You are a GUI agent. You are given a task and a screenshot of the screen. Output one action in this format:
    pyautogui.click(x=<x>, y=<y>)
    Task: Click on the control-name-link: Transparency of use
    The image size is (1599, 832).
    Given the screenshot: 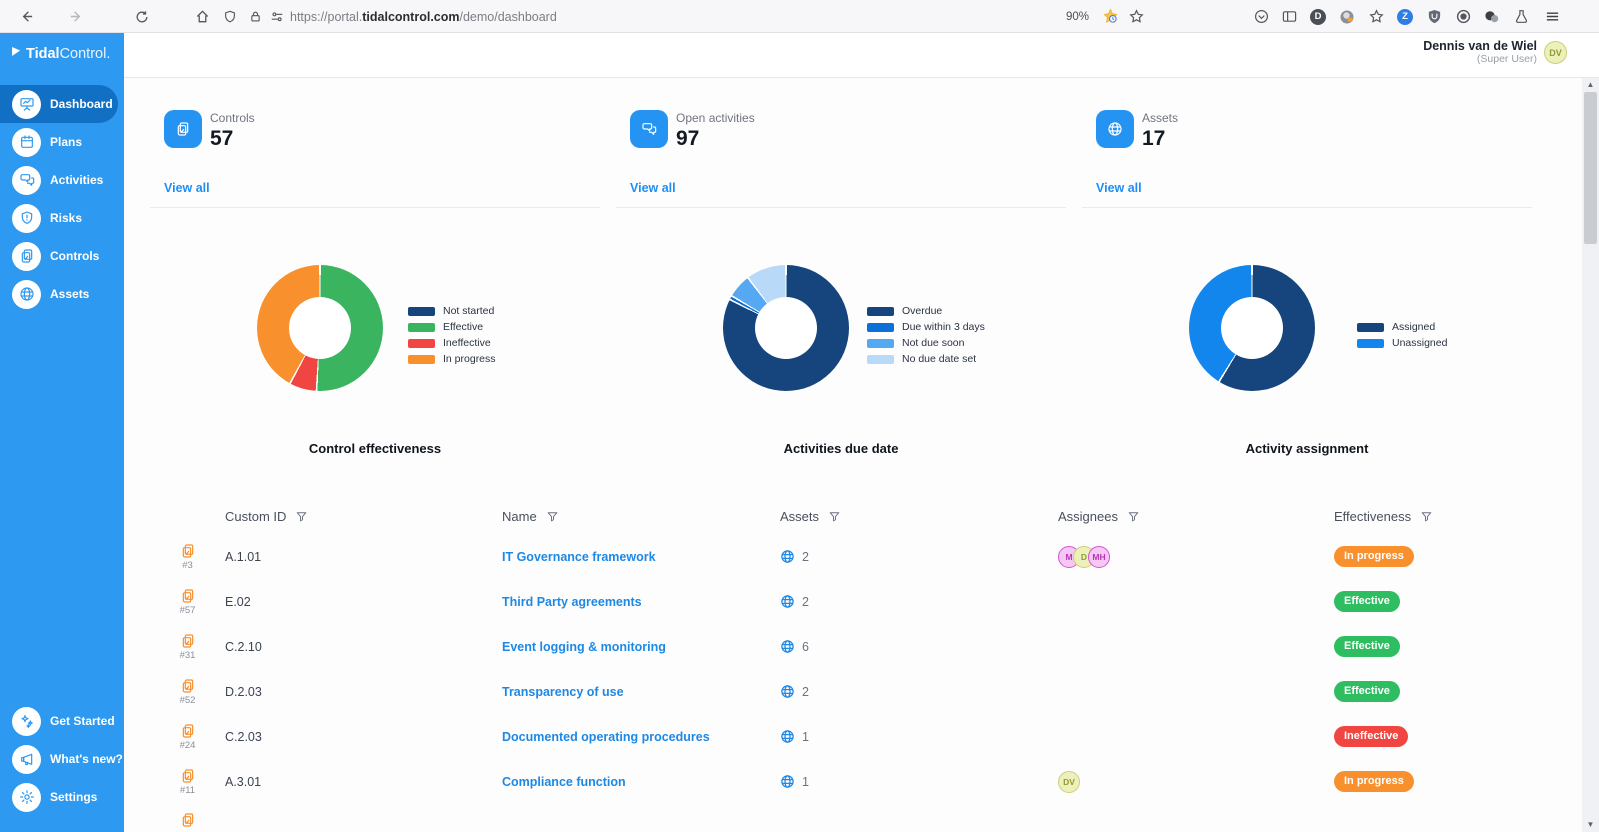 What is the action you would take?
    pyautogui.click(x=563, y=692)
    